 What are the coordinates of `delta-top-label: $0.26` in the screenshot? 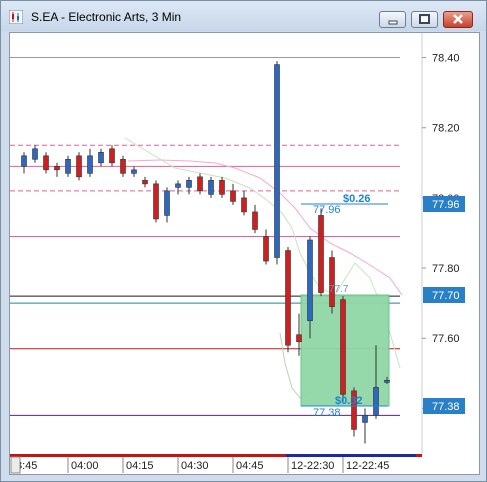 It's located at (357, 199).